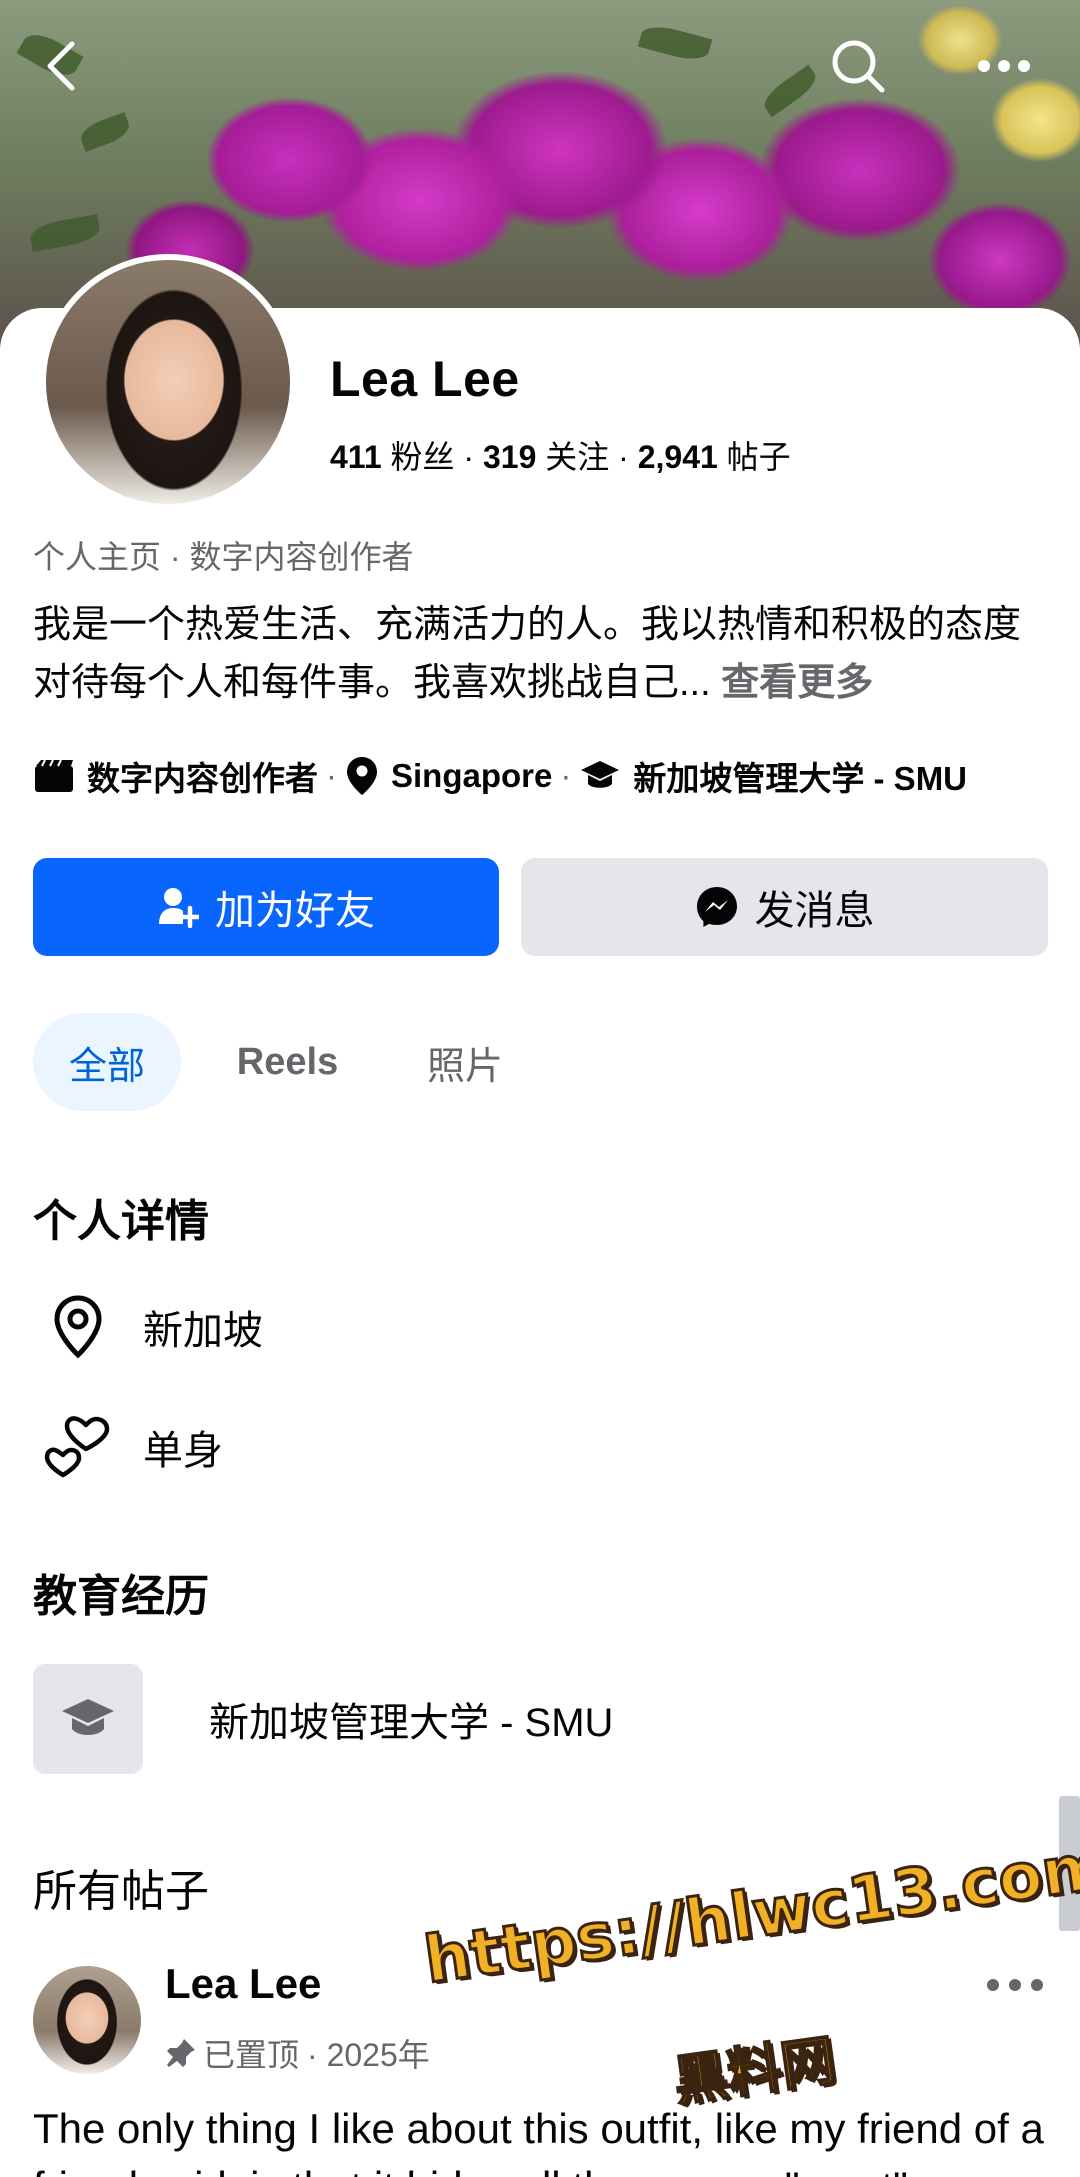 The image size is (1080, 2177). Describe the element at coordinates (223, 557) in the screenshot. I see `profile-category: 个人主页 · 数字内容创作者` at that location.